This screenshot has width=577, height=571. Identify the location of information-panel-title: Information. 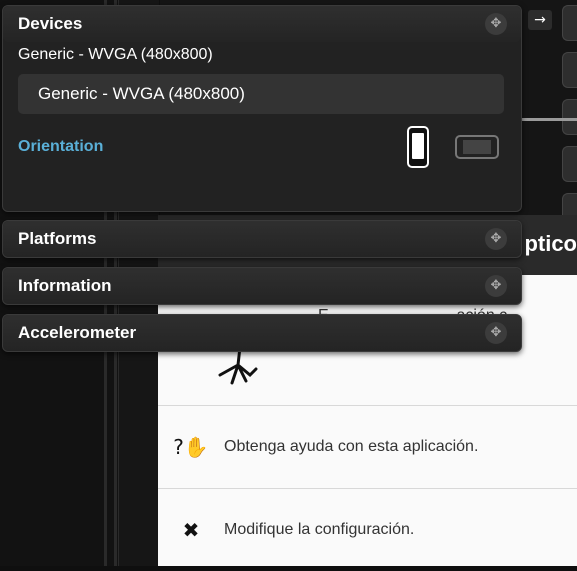
(65, 285).